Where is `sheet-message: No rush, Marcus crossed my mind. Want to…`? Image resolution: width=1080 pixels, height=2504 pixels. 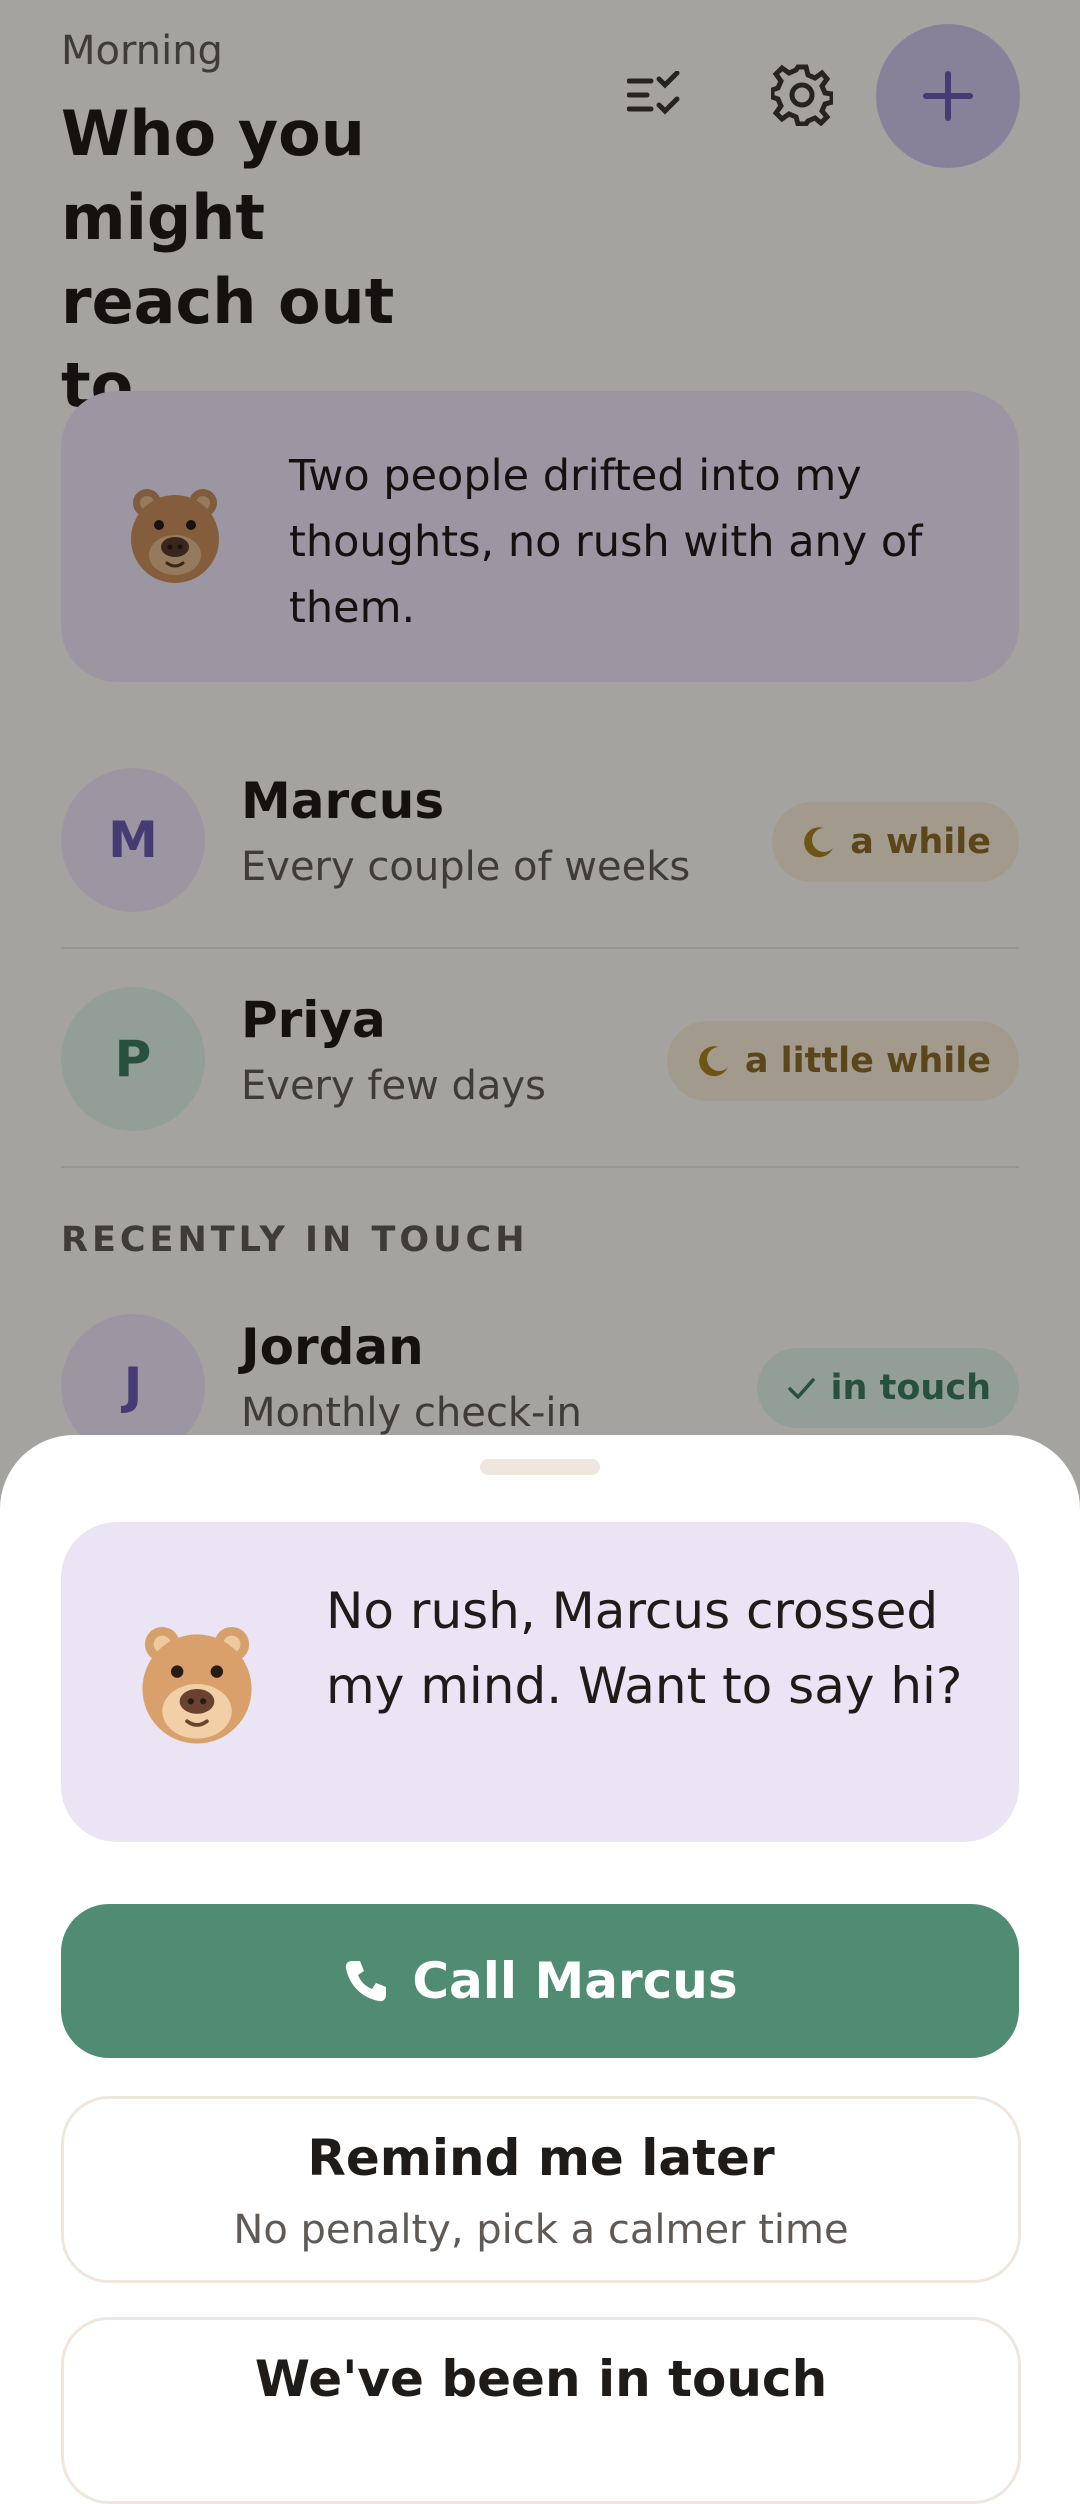
sheet-message: No rush, Marcus crossed my mind. Want to… is located at coordinates (644, 1648).